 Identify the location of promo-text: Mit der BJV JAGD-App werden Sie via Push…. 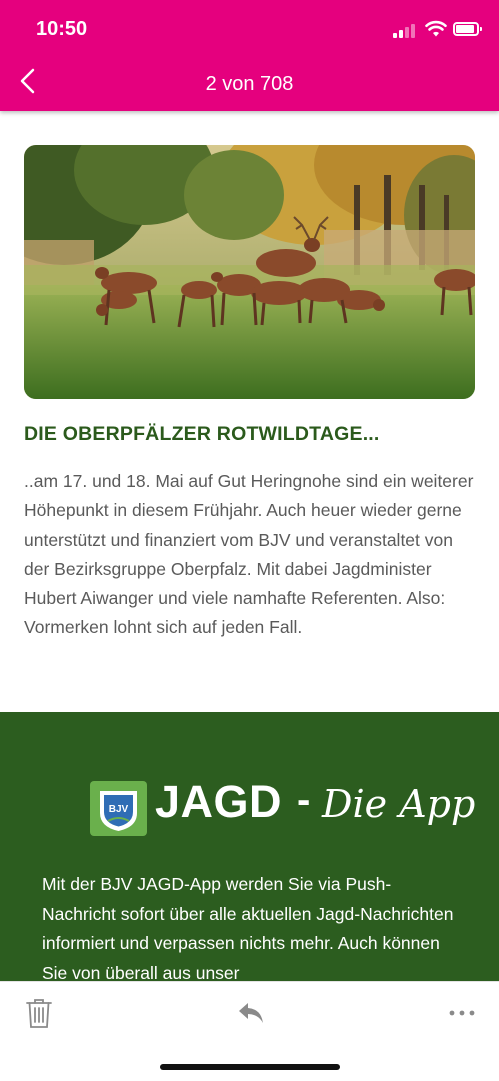
(248, 928).